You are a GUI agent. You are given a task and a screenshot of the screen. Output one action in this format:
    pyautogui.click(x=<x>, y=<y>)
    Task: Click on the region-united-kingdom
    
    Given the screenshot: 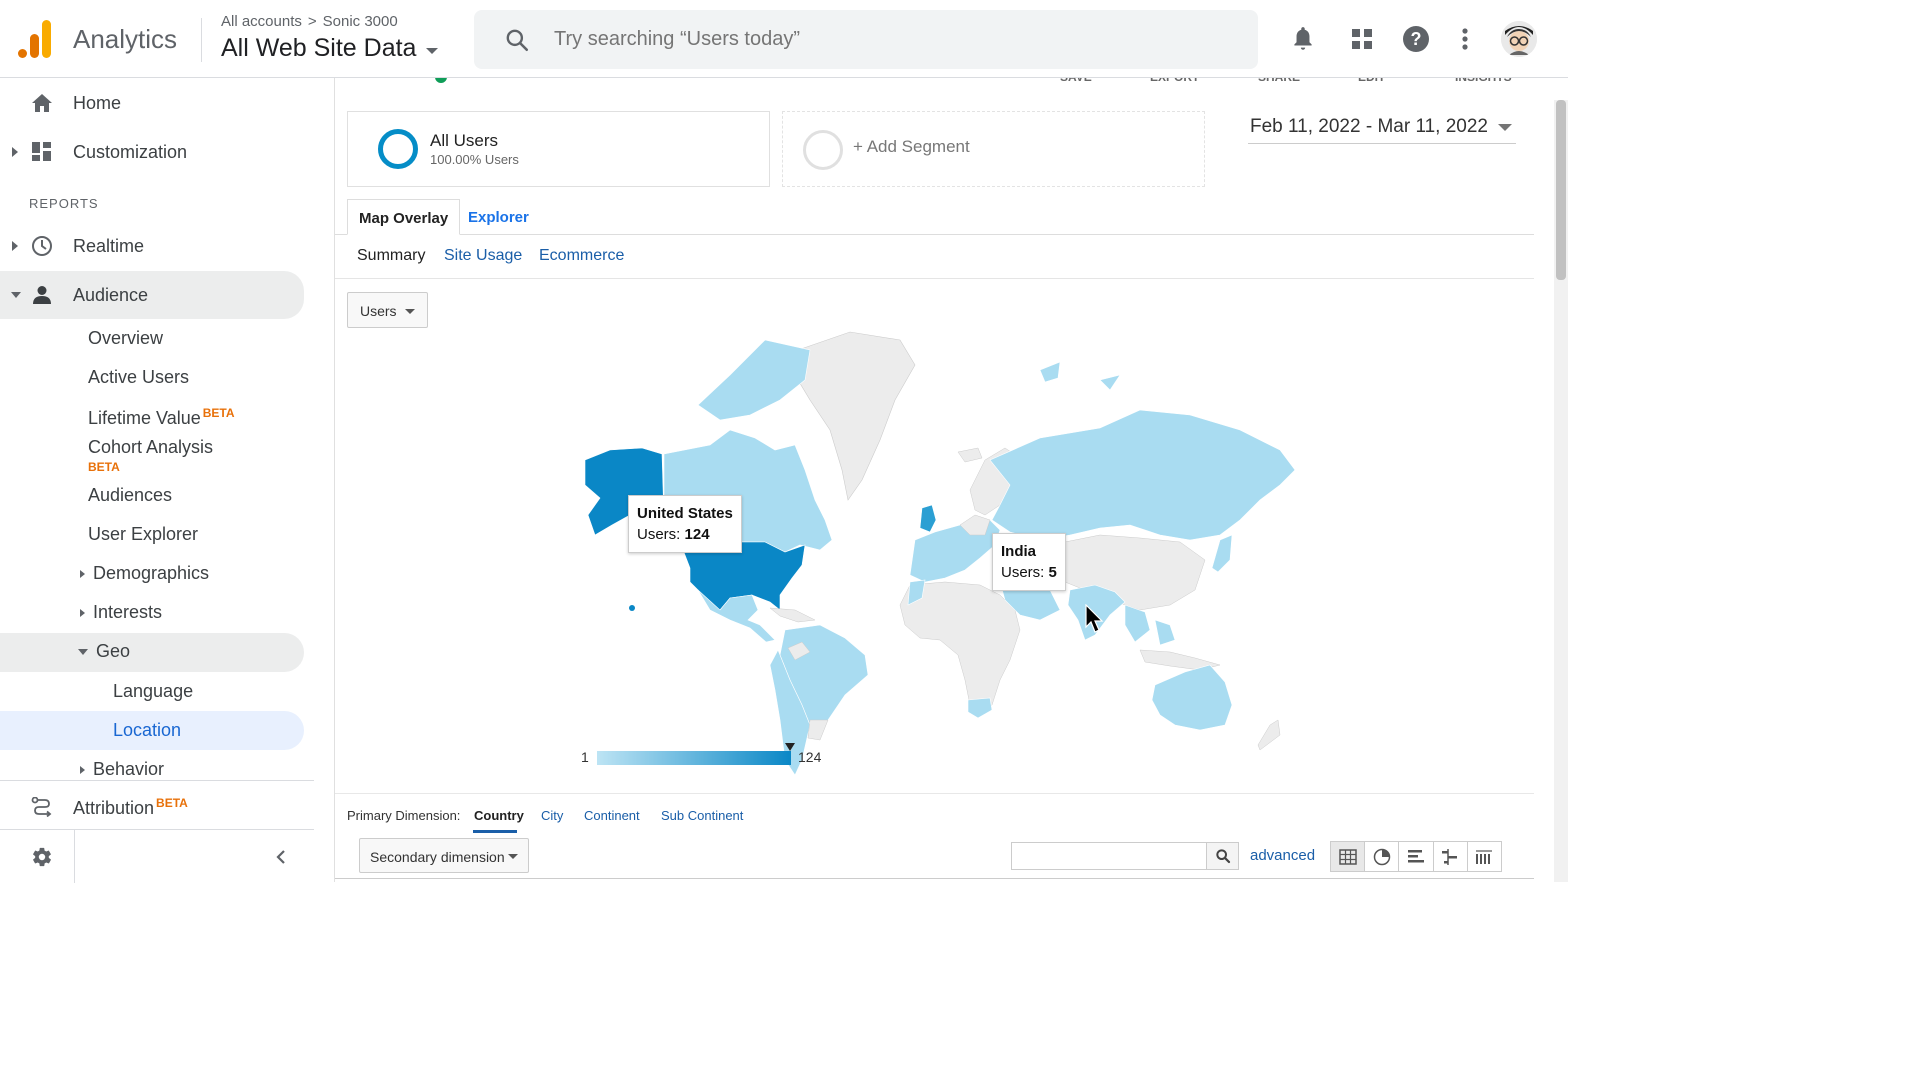 What is the action you would take?
    pyautogui.click(x=928, y=518)
    